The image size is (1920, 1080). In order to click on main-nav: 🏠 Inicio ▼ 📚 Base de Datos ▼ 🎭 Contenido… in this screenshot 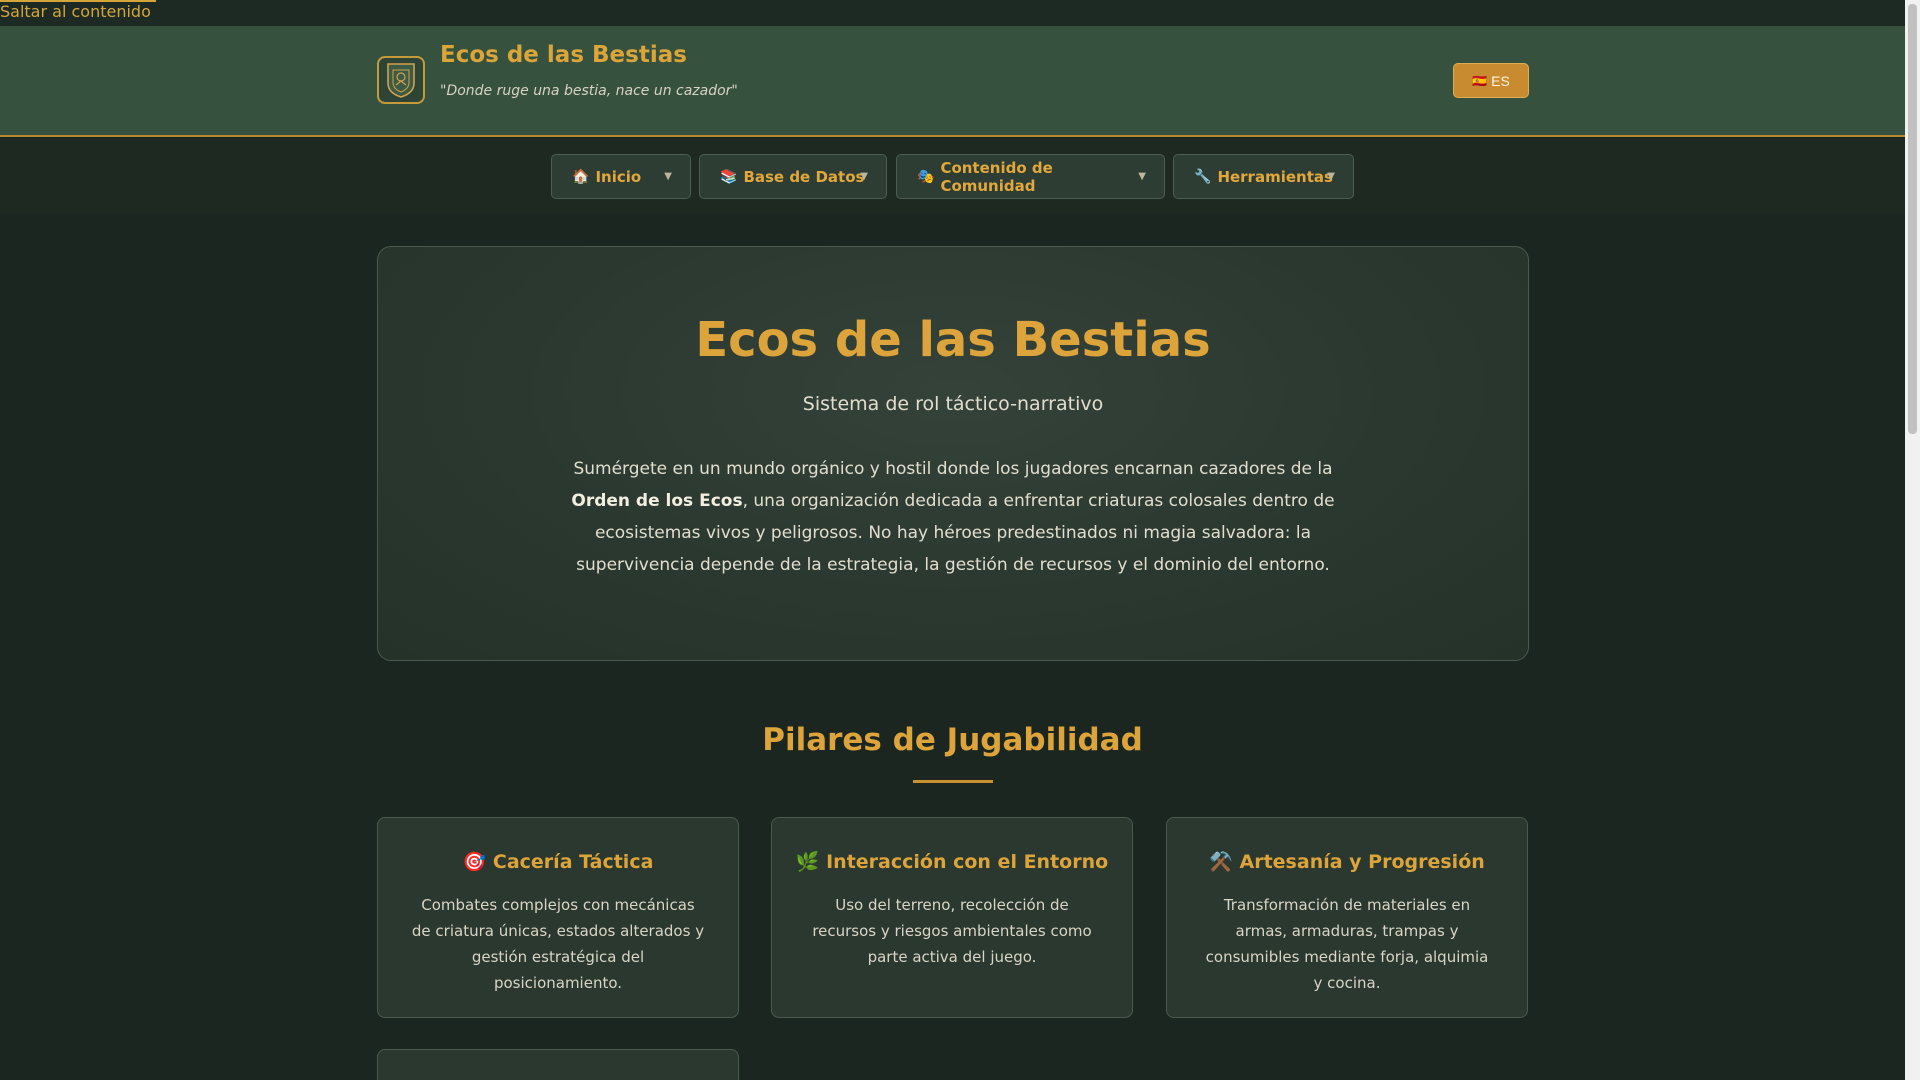, I will do `click(952, 176)`.